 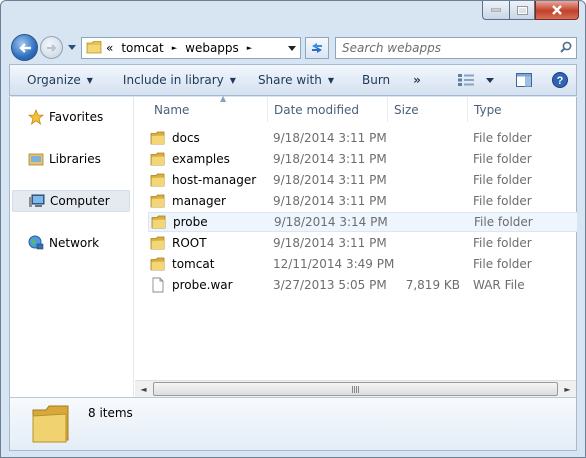 I want to click on caption-buttons, so click(x=530, y=10).